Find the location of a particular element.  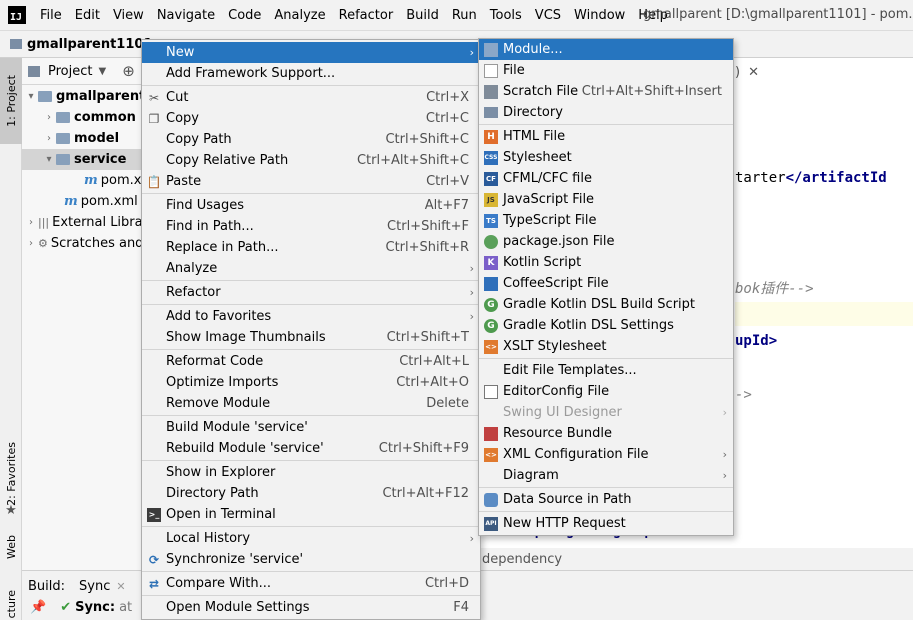

tree-item-root: ▾ gmallparent1 is located at coordinates (89, 96).